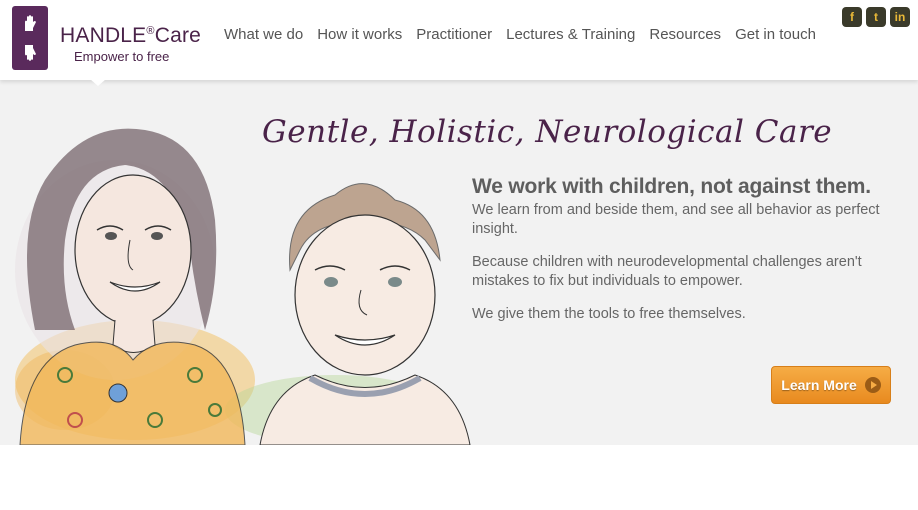 This screenshot has height=510, width=918. I want to click on twitter-icon: t, so click(876, 17).